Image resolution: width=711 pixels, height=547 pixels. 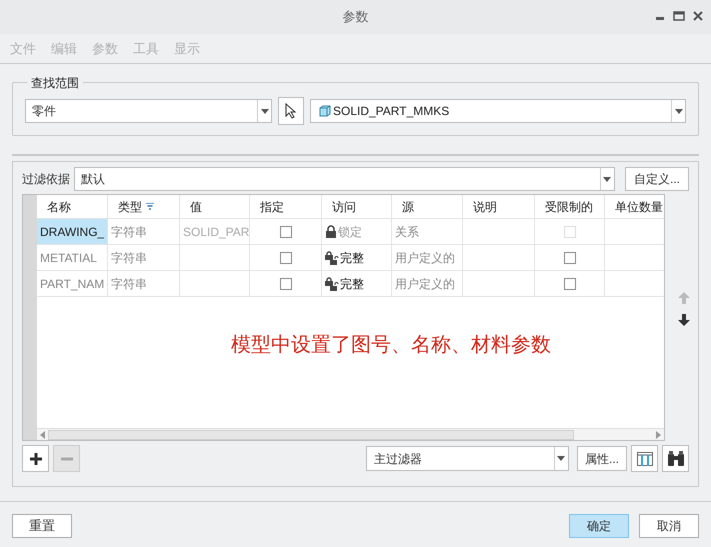 I want to click on table-columns-icon, so click(x=644, y=459).